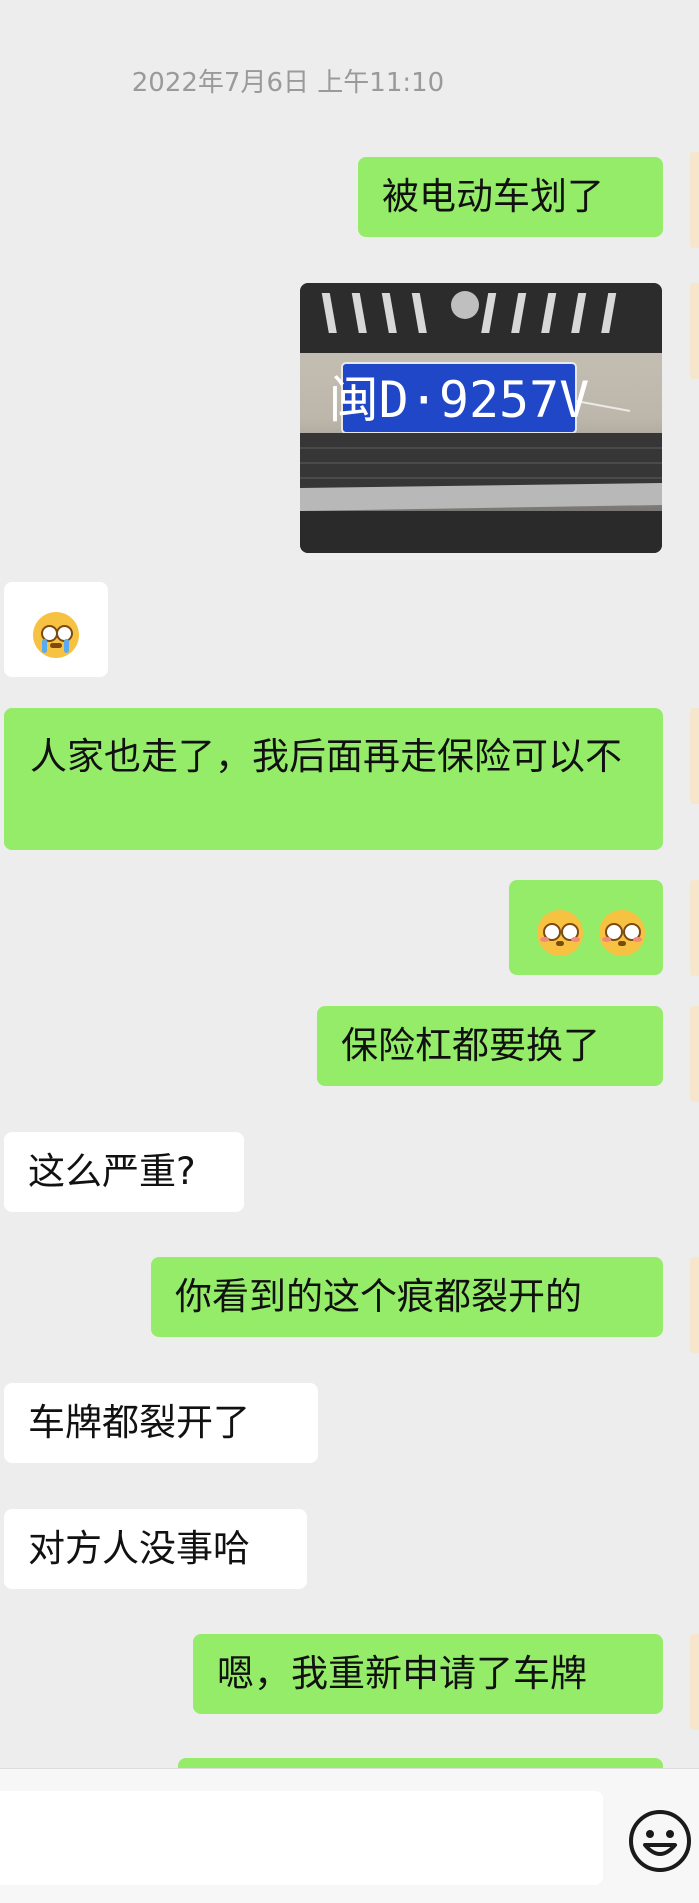 This screenshot has width=699, height=1903. I want to click on message-bubble-incoming: 这么严重?, so click(124, 1172).